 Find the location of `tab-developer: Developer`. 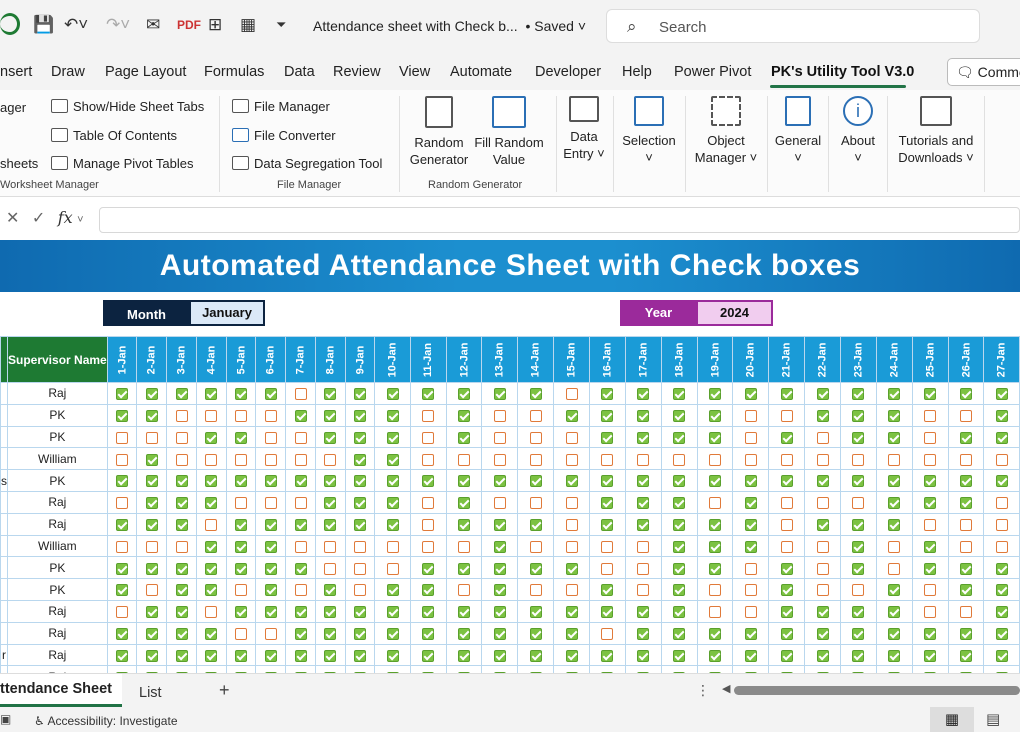

tab-developer: Developer is located at coordinates (568, 72).